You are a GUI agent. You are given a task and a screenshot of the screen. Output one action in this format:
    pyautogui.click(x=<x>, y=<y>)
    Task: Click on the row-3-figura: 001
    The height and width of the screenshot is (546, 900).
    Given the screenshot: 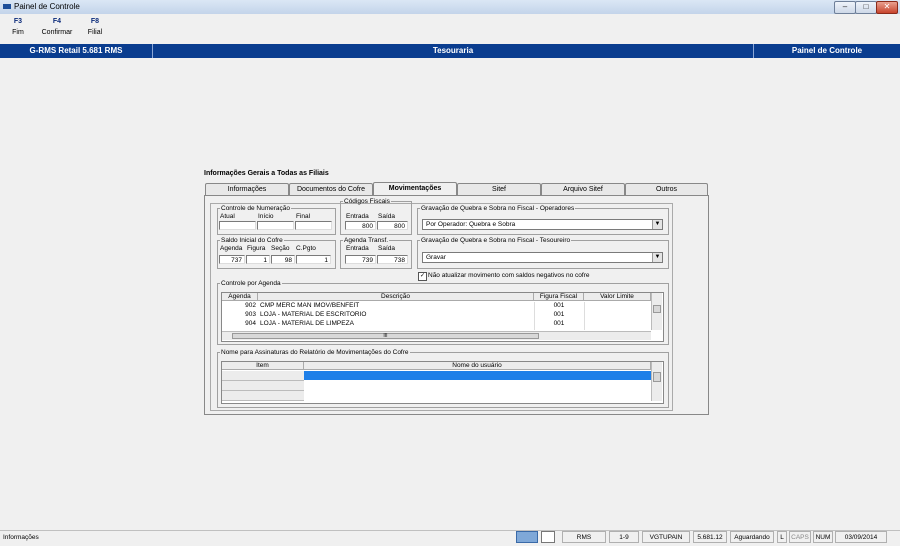 What is the action you would take?
    pyautogui.click(x=559, y=324)
    